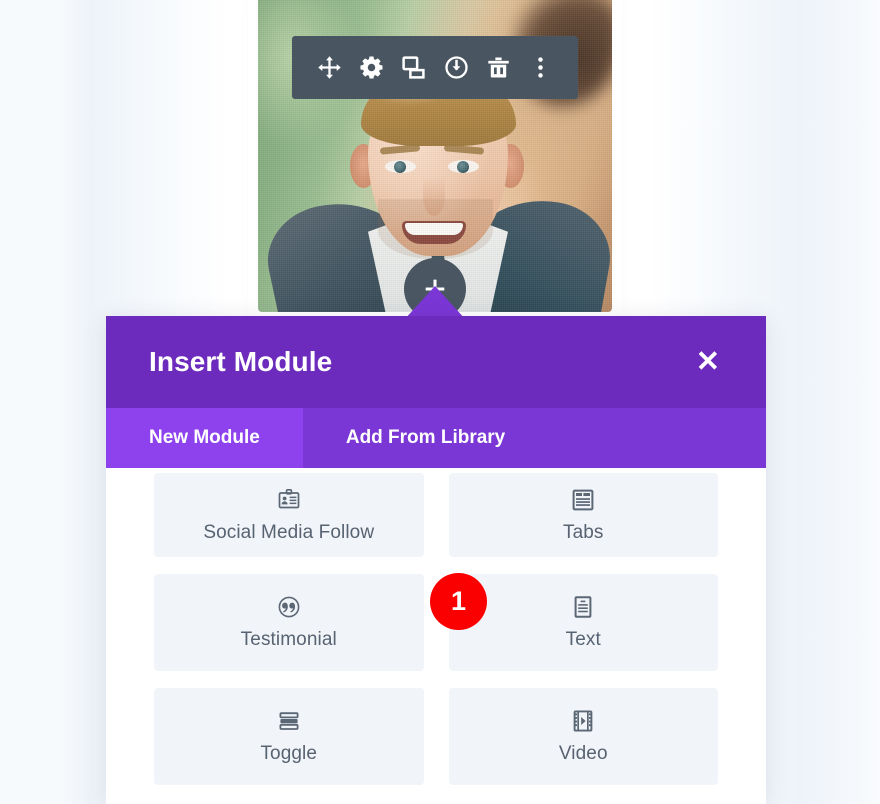  I want to click on tabs-window-icon, so click(583, 500).